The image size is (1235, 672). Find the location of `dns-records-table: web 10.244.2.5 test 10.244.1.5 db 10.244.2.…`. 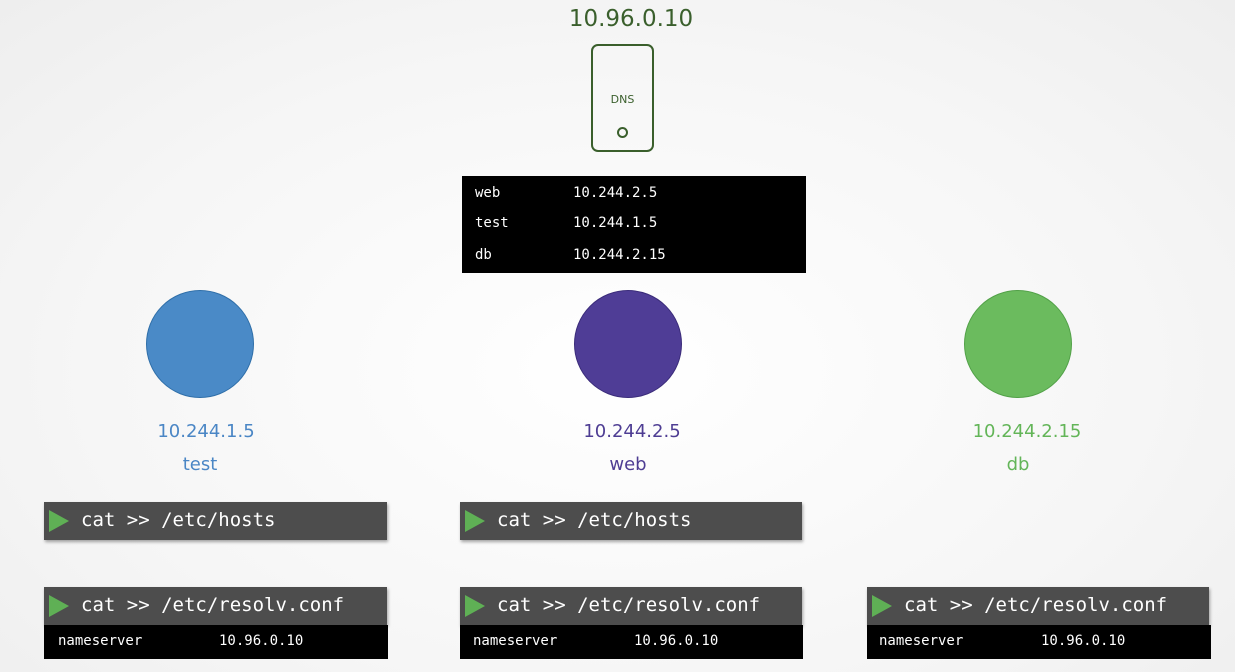

dns-records-table: web 10.244.2.5 test 10.244.1.5 db 10.244.2.… is located at coordinates (634, 224).